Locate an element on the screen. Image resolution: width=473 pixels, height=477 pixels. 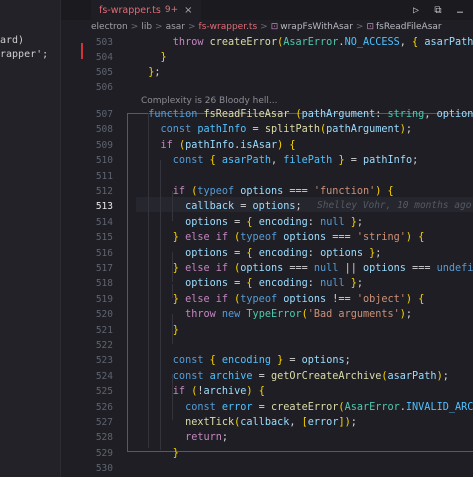
line-number: 506 is located at coordinates (104, 87).